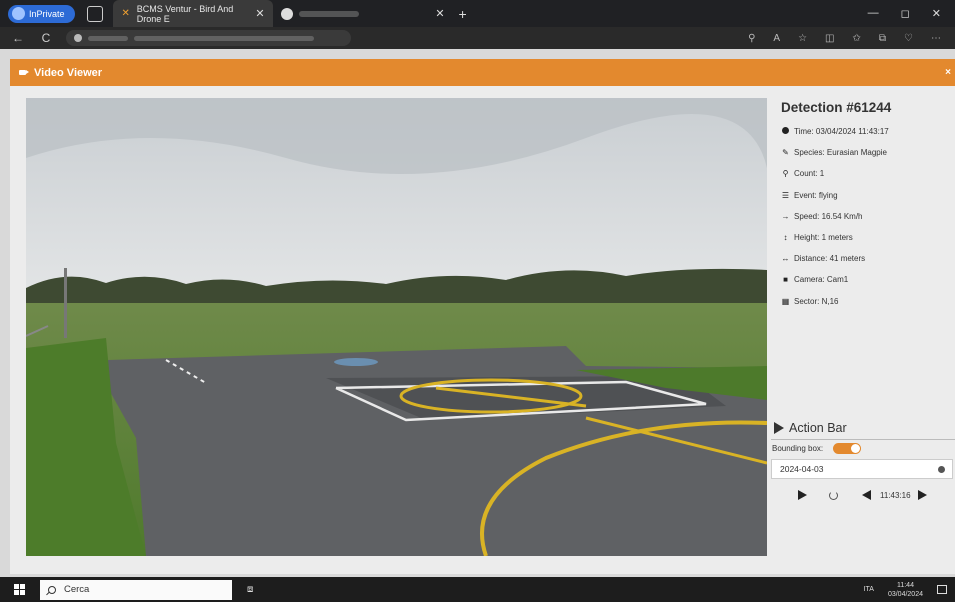 The image size is (955, 602). Describe the element at coordinates (936, 13) in the screenshot. I see `close-window-button: ✕` at that location.